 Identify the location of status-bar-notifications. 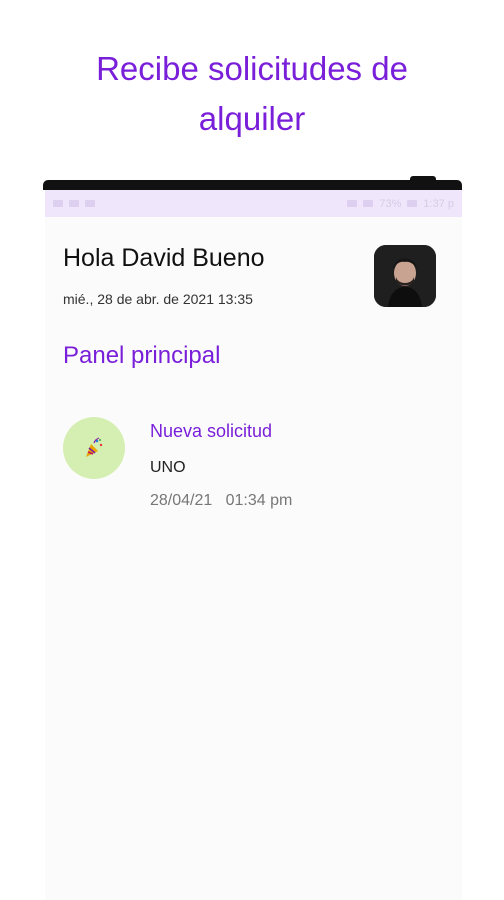
(74, 203).